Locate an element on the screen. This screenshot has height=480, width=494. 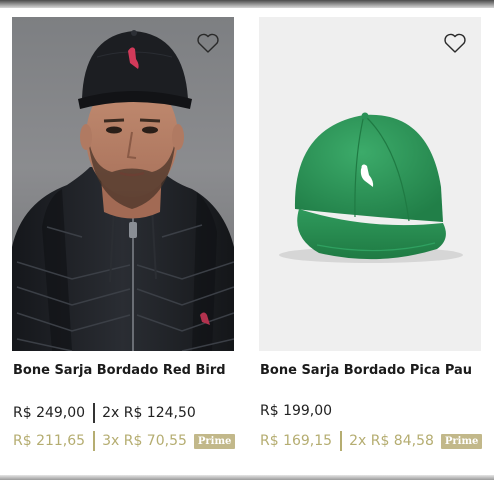
product-price: R$ 199,00 is located at coordinates (296, 411).